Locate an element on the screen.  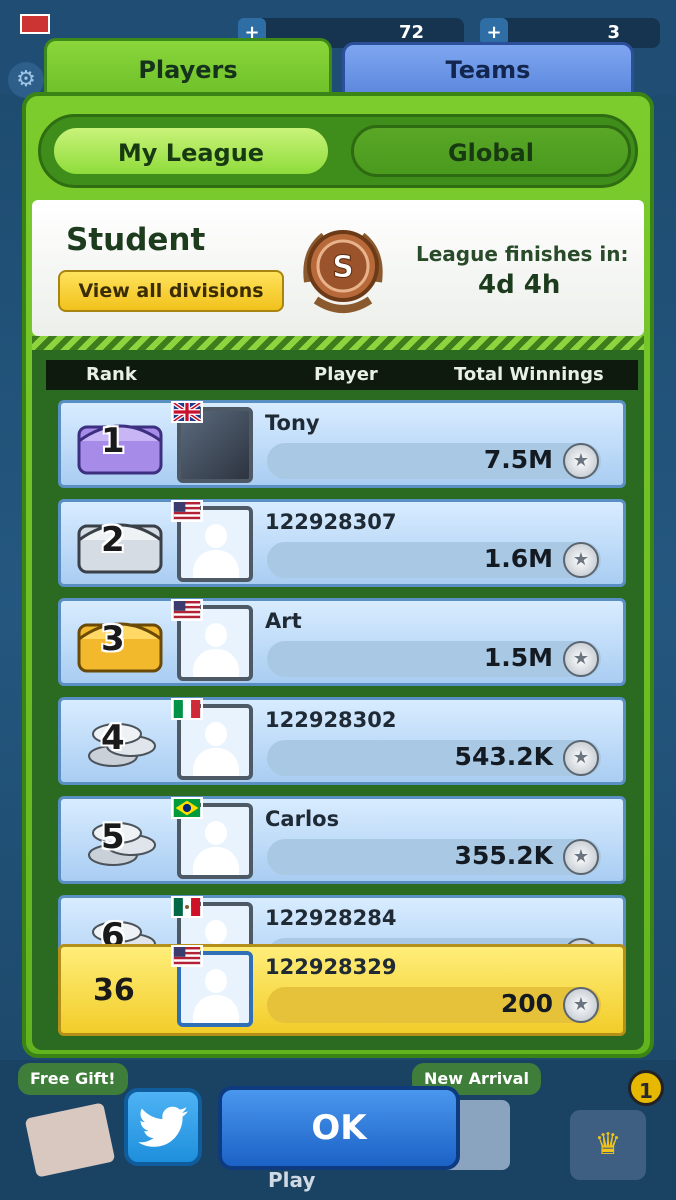
my-player-name: 122928329 is located at coordinates (331, 967).